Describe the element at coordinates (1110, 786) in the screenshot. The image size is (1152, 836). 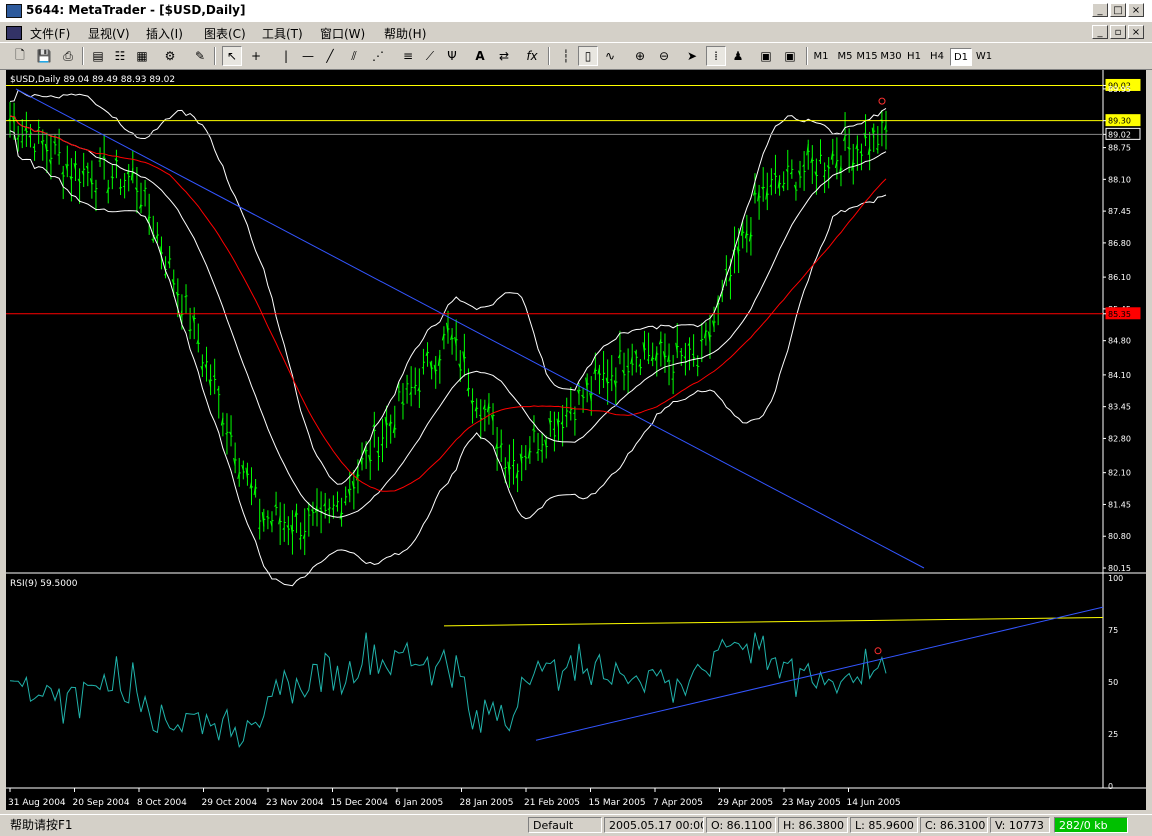
I see `rsi-axis-label: 0` at that location.